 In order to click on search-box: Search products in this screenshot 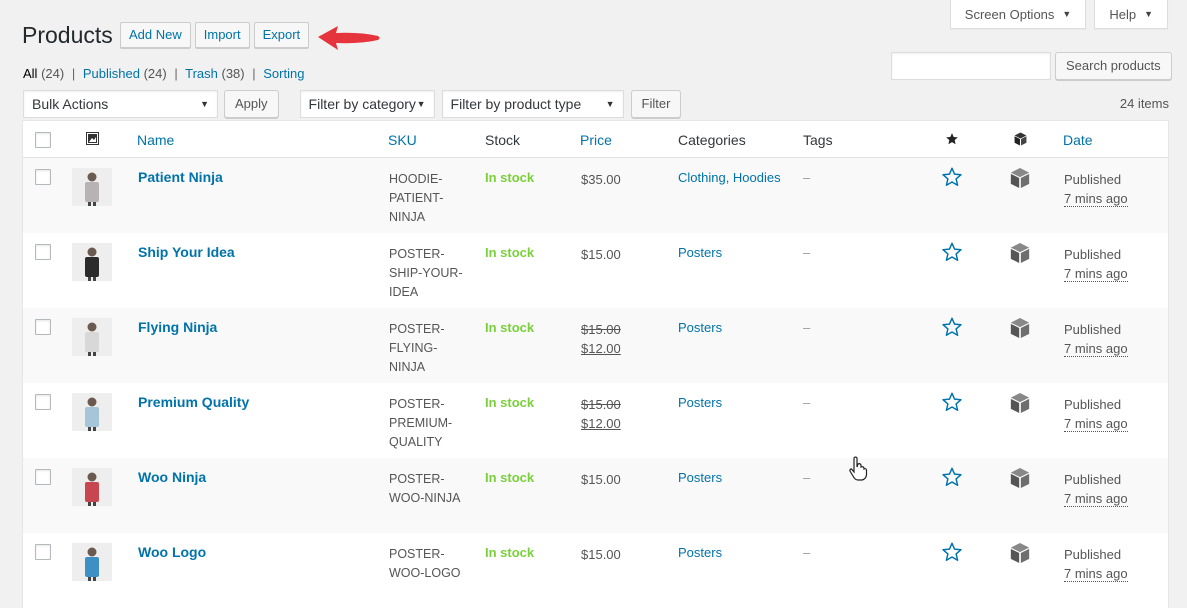, I will do `click(1031, 66)`.